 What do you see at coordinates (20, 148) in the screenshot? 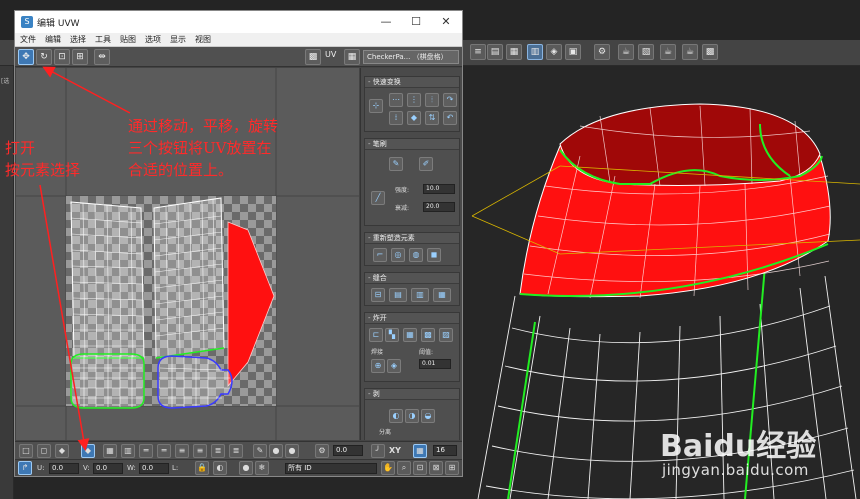
I see `annotation-open-hint-1: 打开` at bounding box center [20, 148].